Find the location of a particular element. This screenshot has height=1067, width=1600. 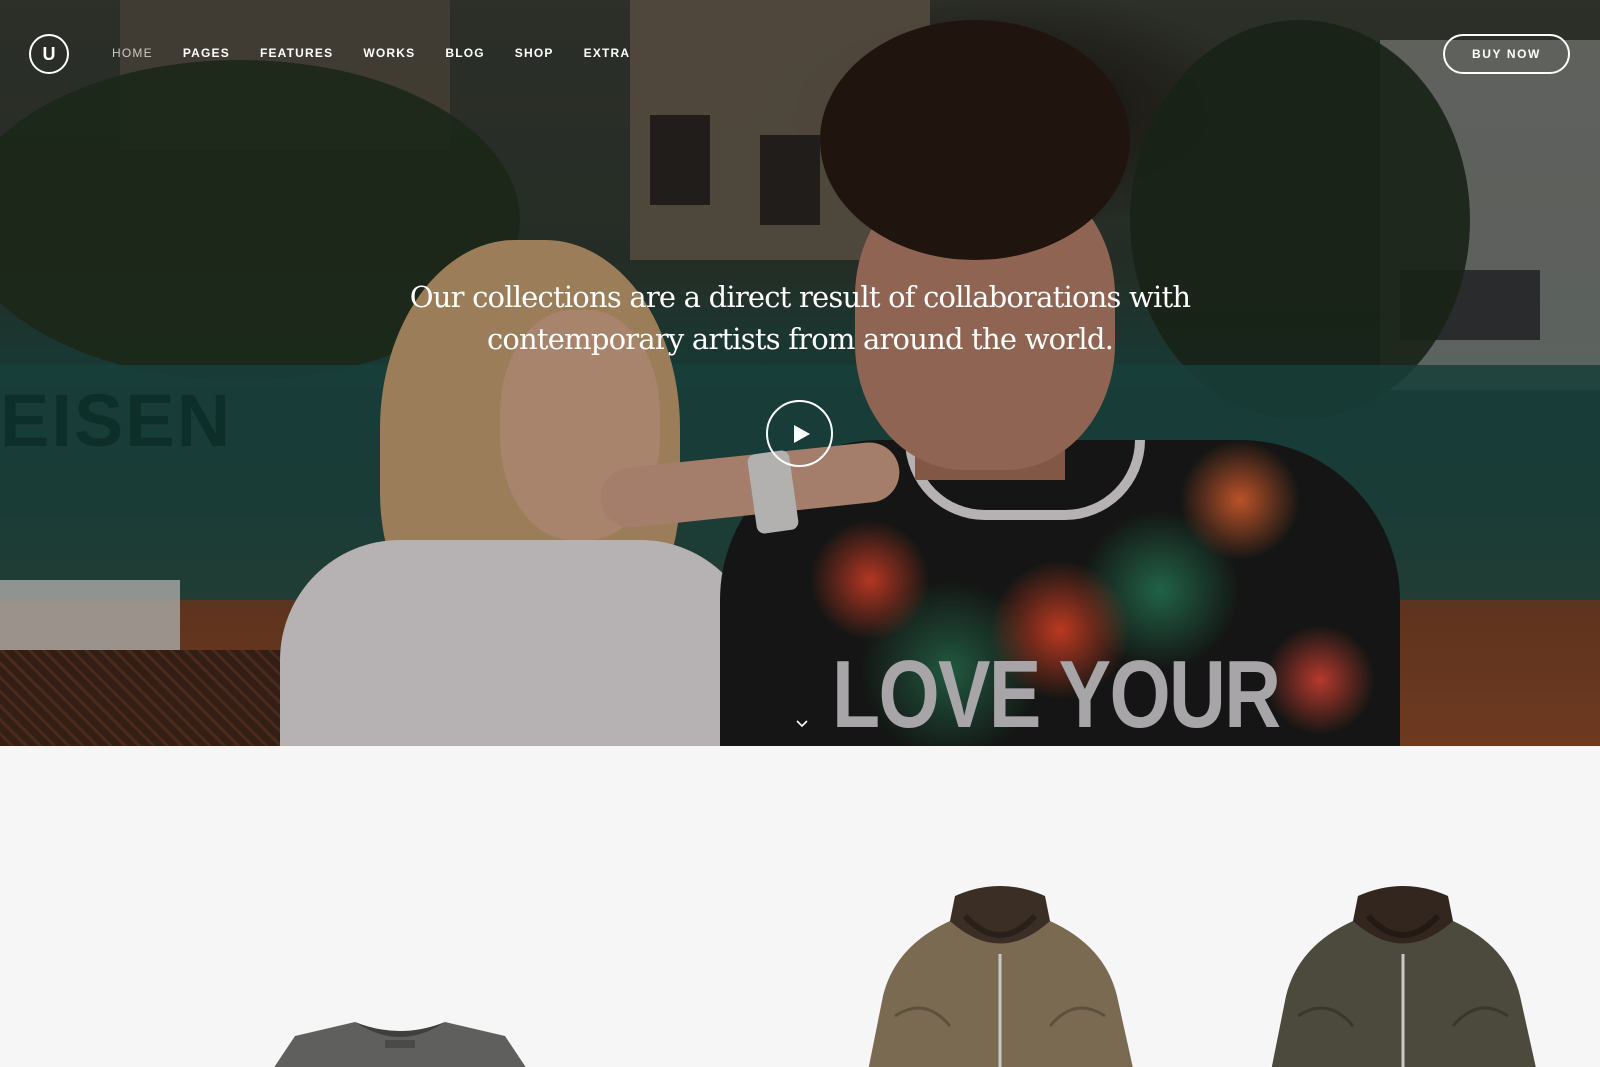

site-logo: U is located at coordinates (49, 54).